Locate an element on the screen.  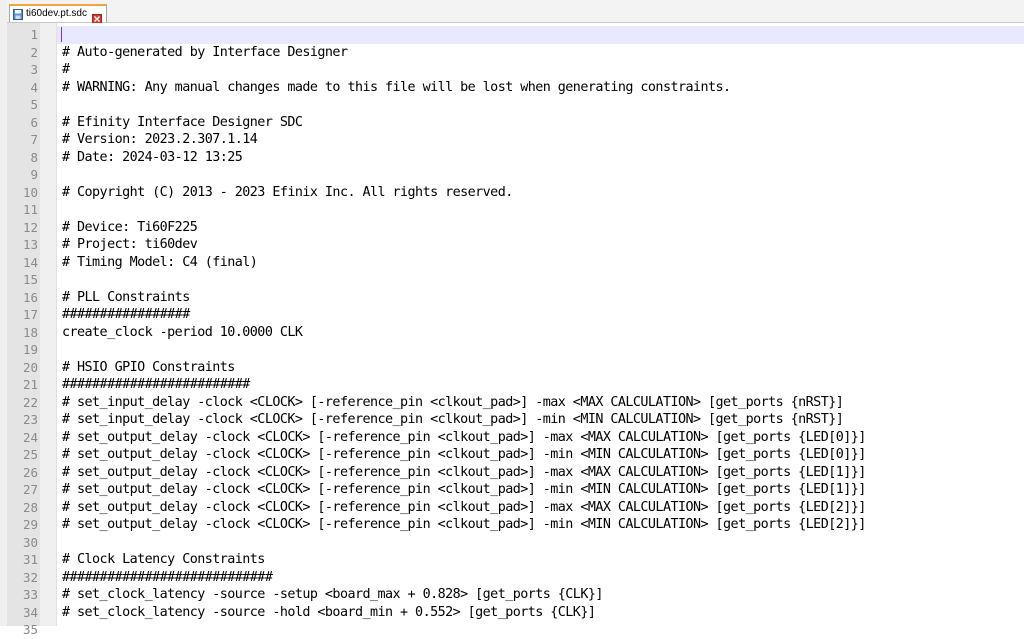
line-number: 13 is located at coordinates (30, 244).